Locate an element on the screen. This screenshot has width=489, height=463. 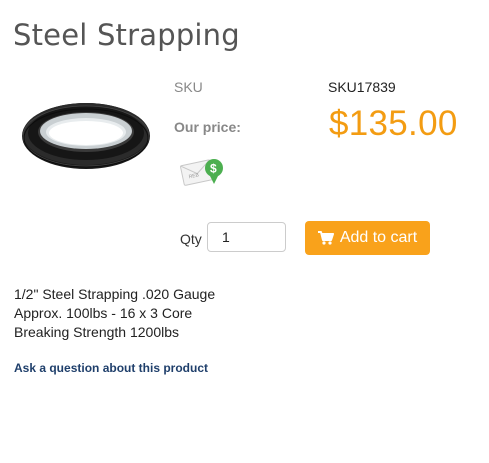
add-to-cart-button: Add to cart is located at coordinates (367, 238).